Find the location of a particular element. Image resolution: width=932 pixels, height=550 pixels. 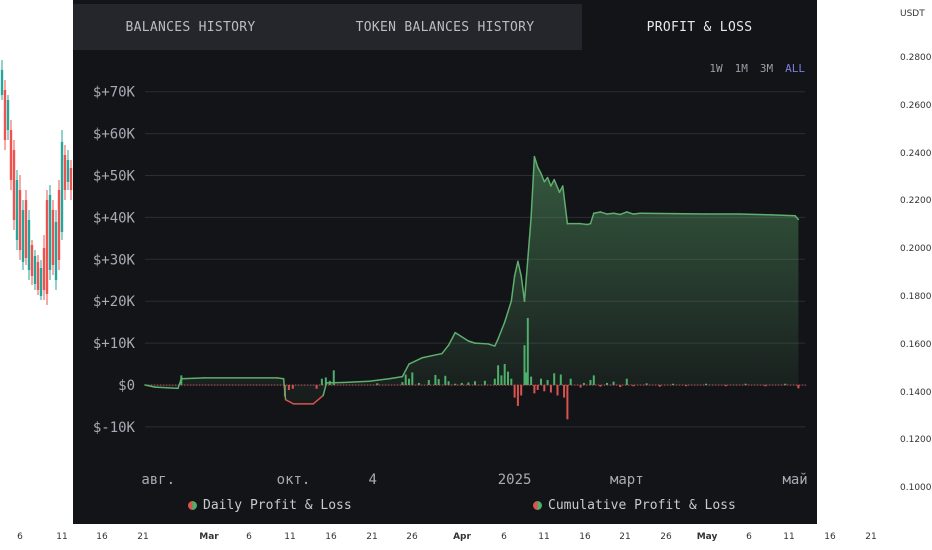

price-axis-label: 0.1000 is located at coordinates (916, 488).